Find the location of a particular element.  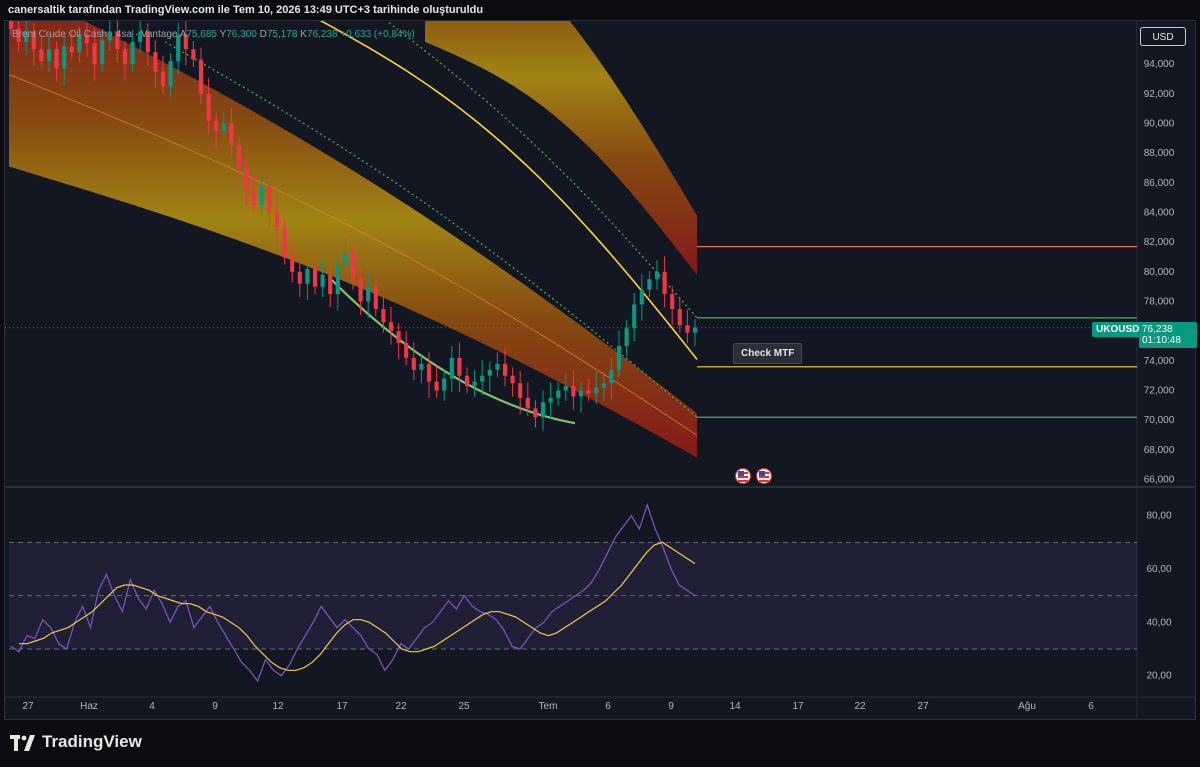

last-price-tag: UKOUSD 76,238 01:10:48 is located at coordinates (1144, 335).